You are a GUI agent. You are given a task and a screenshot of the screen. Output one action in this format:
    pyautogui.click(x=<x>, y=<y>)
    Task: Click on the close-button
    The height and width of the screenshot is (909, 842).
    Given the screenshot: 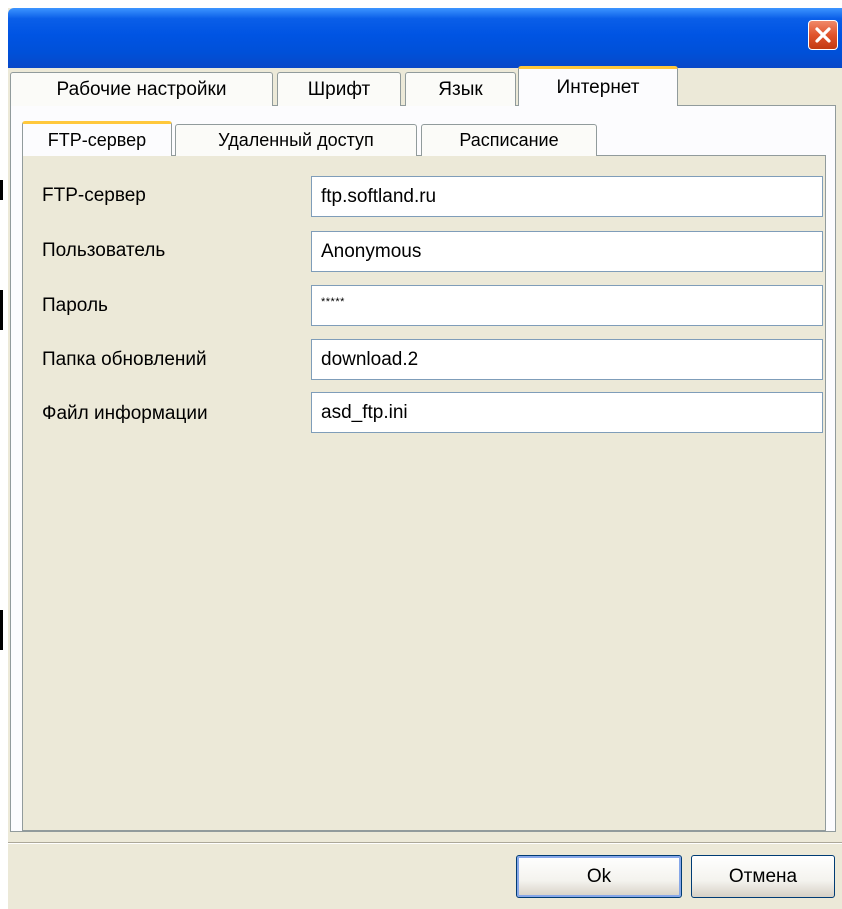 What is the action you would take?
    pyautogui.click(x=823, y=35)
    